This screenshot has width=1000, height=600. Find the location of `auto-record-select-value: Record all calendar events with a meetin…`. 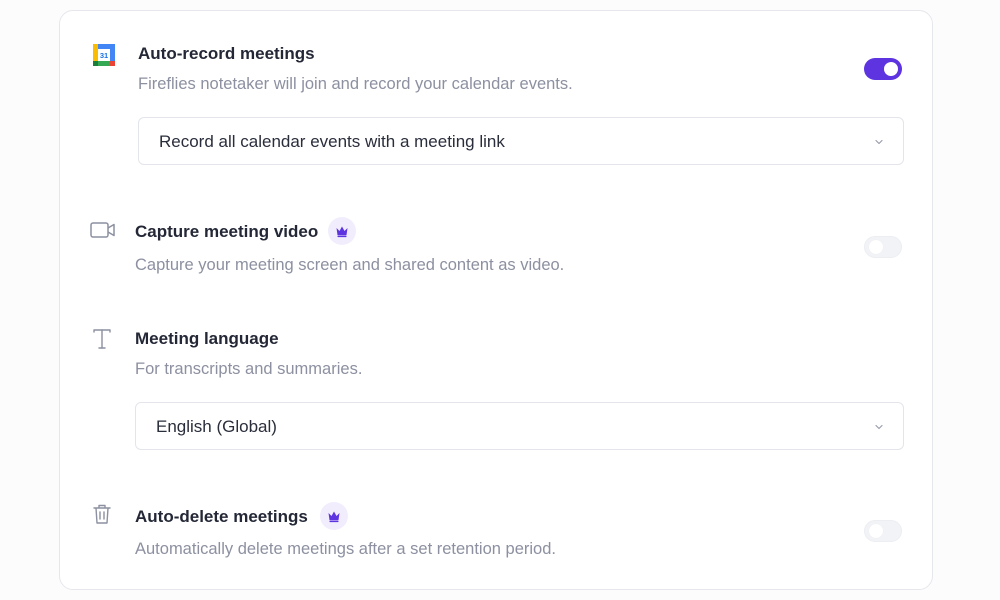

auto-record-select-value: Record all calendar events with a meetin… is located at coordinates (332, 141).